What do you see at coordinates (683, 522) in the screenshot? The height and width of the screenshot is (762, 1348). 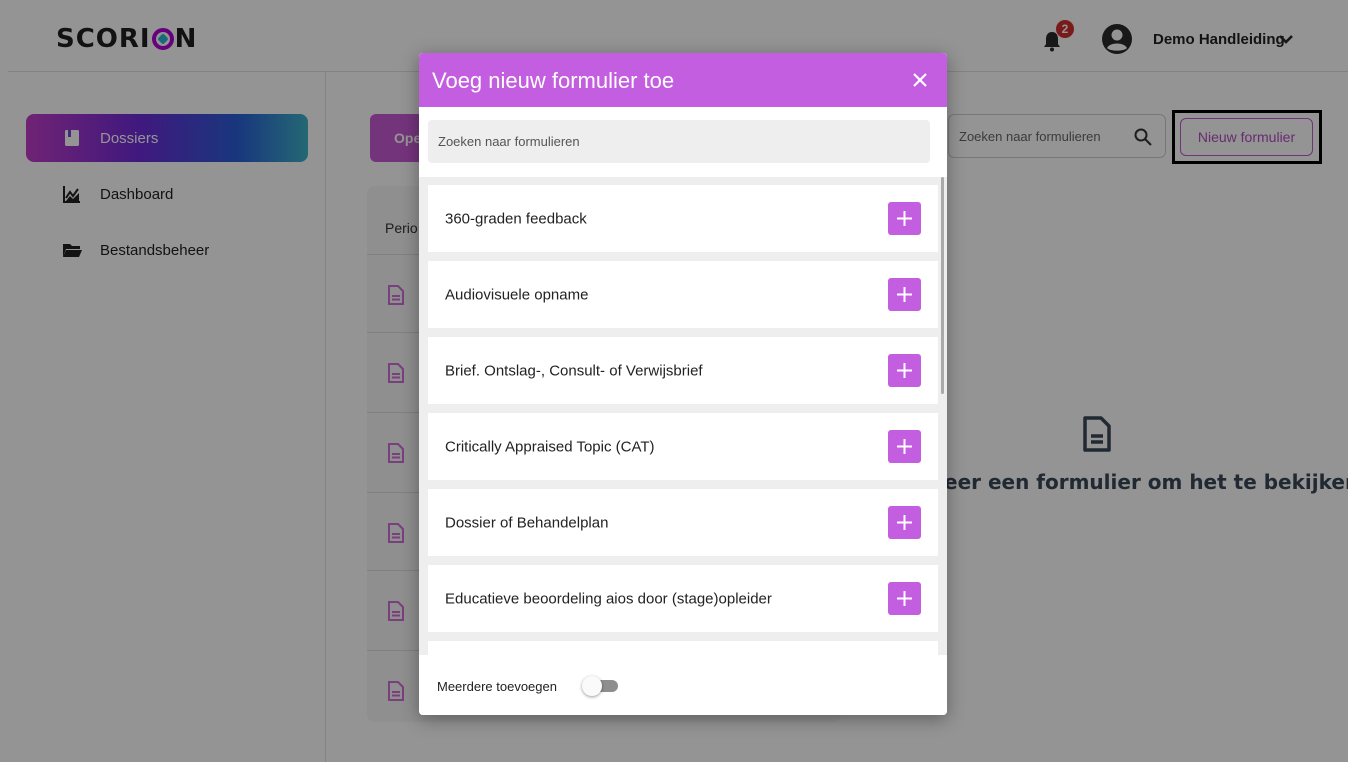 I see `form-option: Dossier of Behandelplan` at bounding box center [683, 522].